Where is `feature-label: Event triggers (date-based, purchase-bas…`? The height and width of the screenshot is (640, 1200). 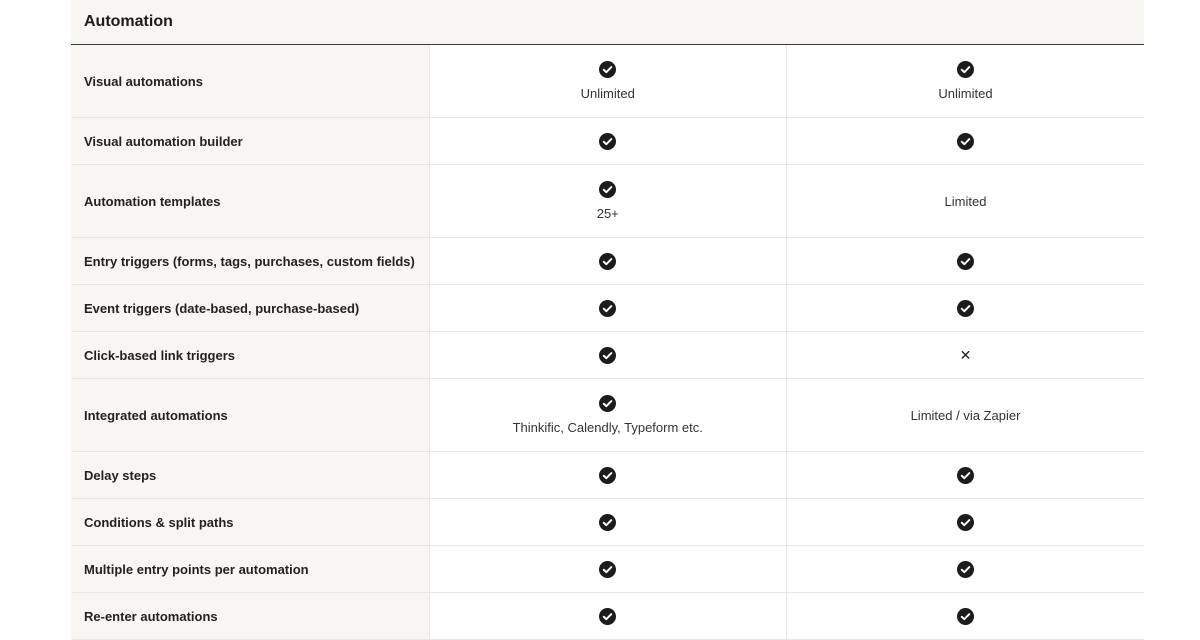 feature-label: Event triggers (date-based, purchase-bas… is located at coordinates (250, 308).